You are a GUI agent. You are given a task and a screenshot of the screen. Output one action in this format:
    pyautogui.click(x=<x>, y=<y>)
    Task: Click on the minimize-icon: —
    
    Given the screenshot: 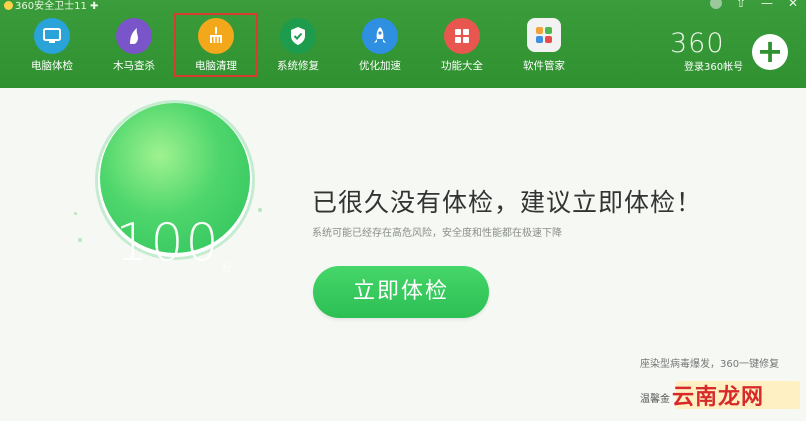 What is the action you would take?
    pyautogui.click(x=767, y=5)
    